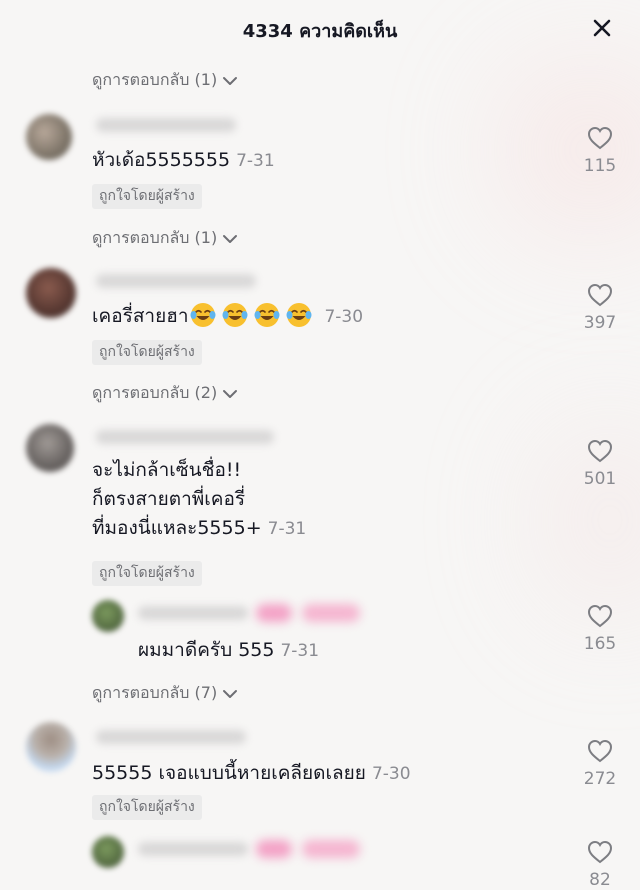 This screenshot has height=890, width=640. I want to click on comments-header: 4334 ความคิดเห็น, so click(320, 28).